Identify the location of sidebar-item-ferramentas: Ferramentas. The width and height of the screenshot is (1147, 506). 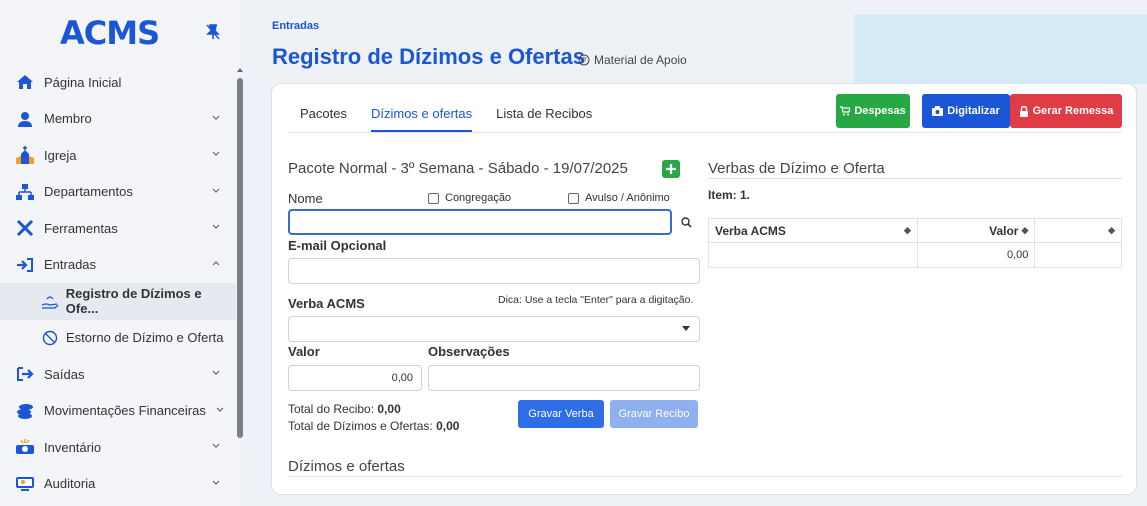
(118, 228).